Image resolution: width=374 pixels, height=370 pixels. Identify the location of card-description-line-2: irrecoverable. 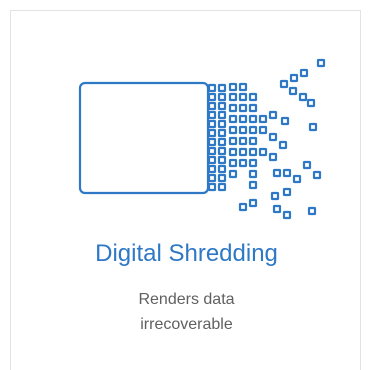
(186, 324).